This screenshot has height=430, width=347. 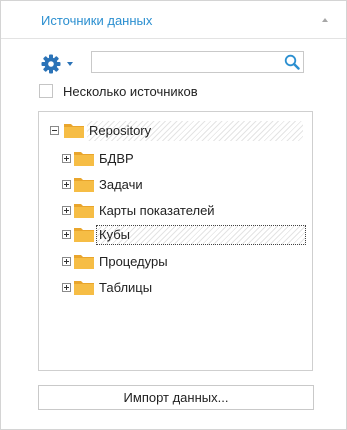 What do you see at coordinates (159, 159) in the screenshot?
I see `tree-node-bdvr: БДВР` at bounding box center [159, 159].